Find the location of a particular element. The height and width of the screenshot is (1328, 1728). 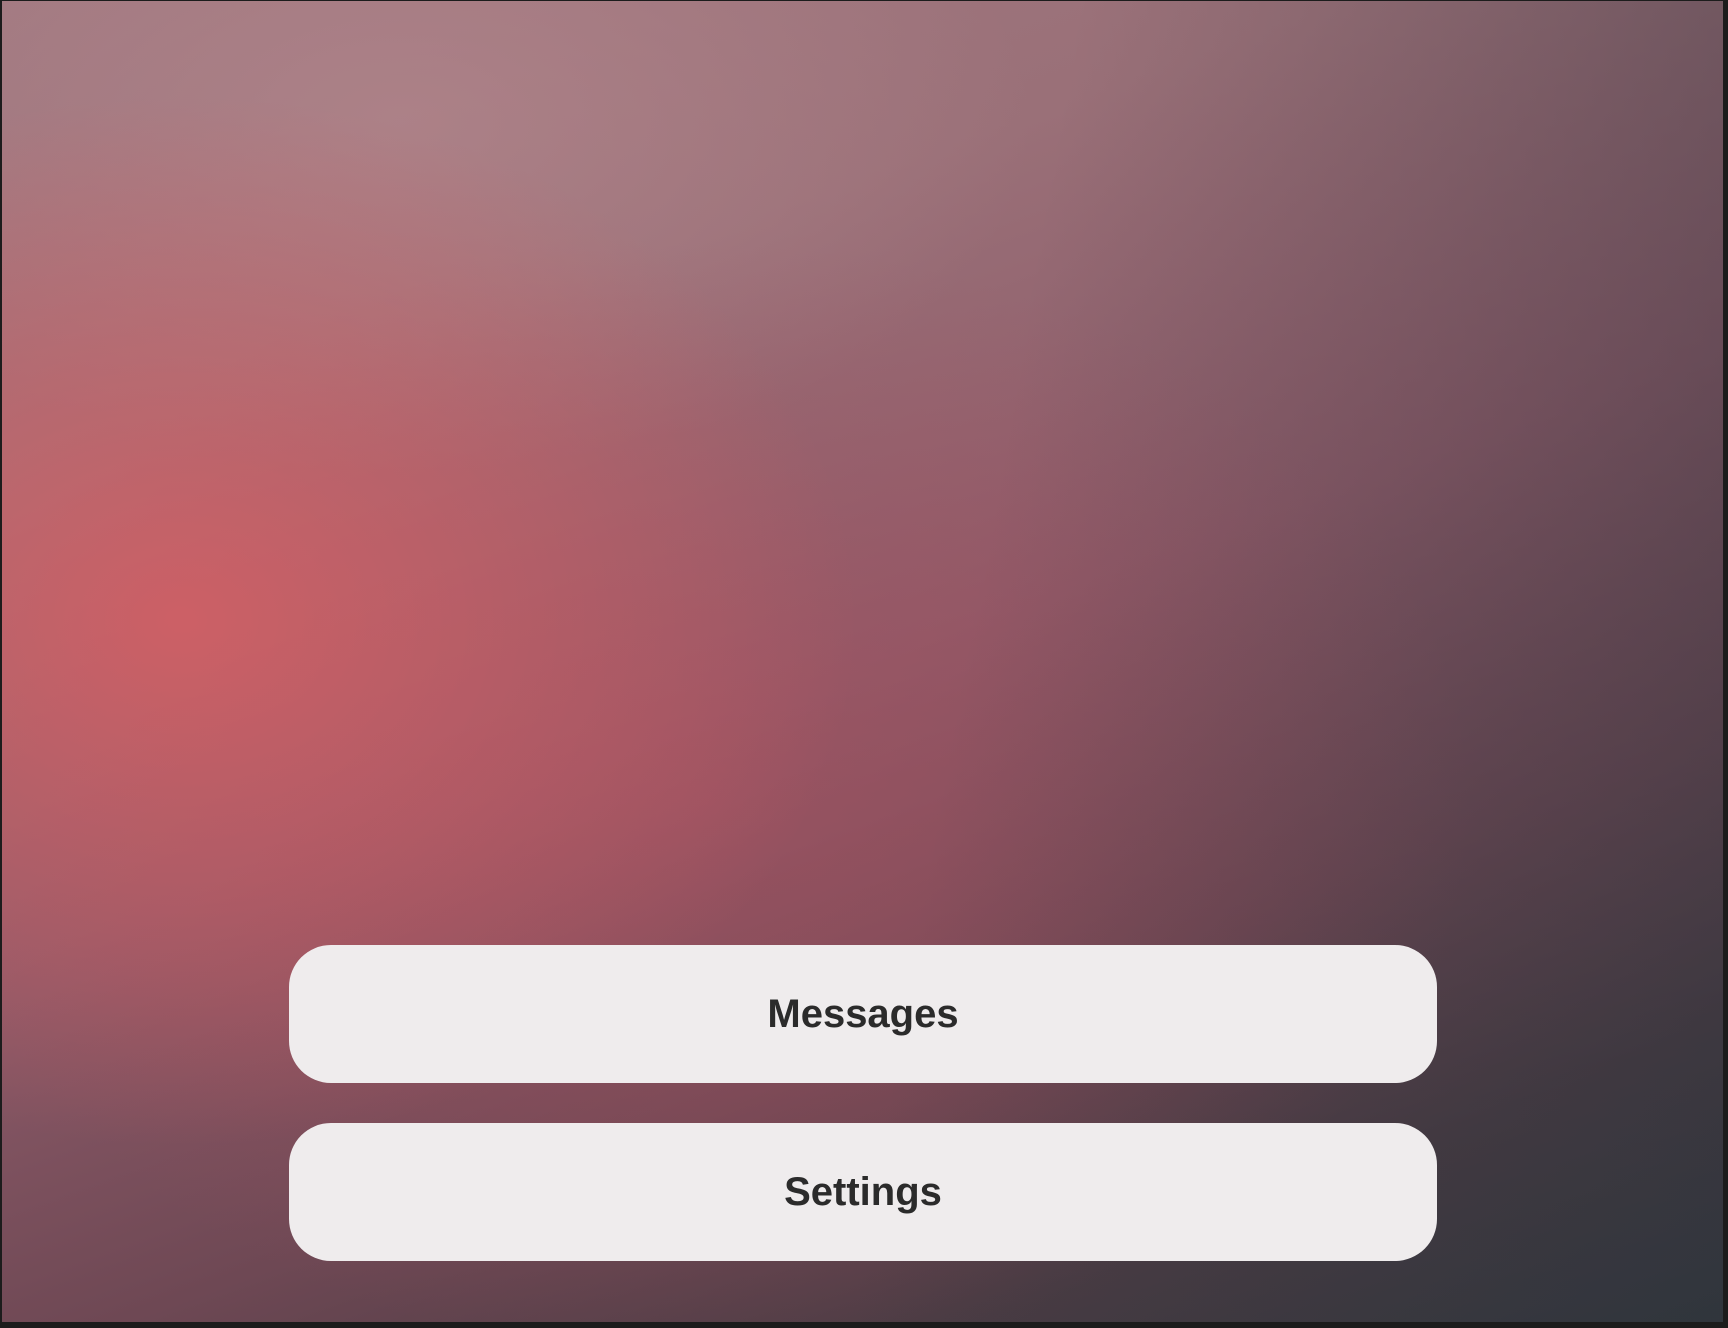

settings-button-label: Settings is located at coordinates (863, 1191).